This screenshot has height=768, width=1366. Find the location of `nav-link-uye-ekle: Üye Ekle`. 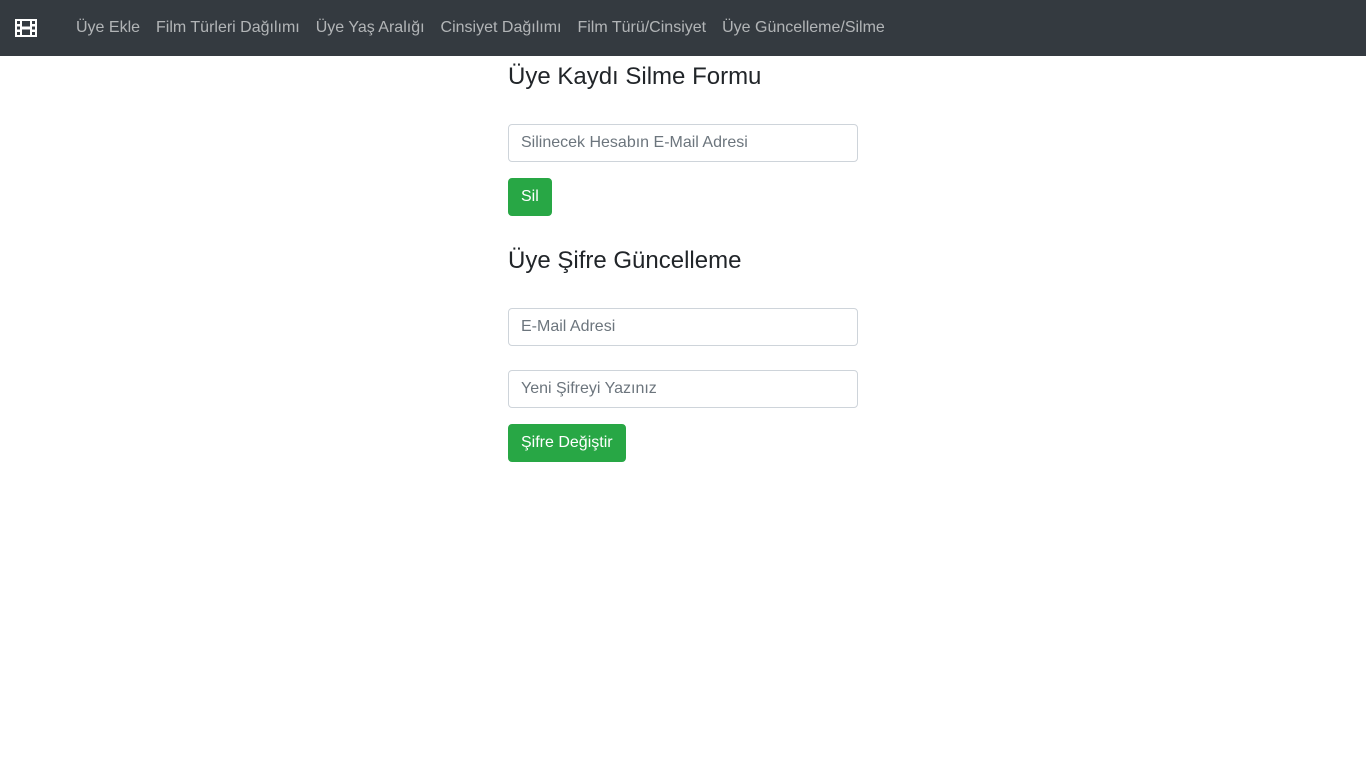

nav-link-uye-ekle: Üye Ekle is located at coordinates (108, 28).